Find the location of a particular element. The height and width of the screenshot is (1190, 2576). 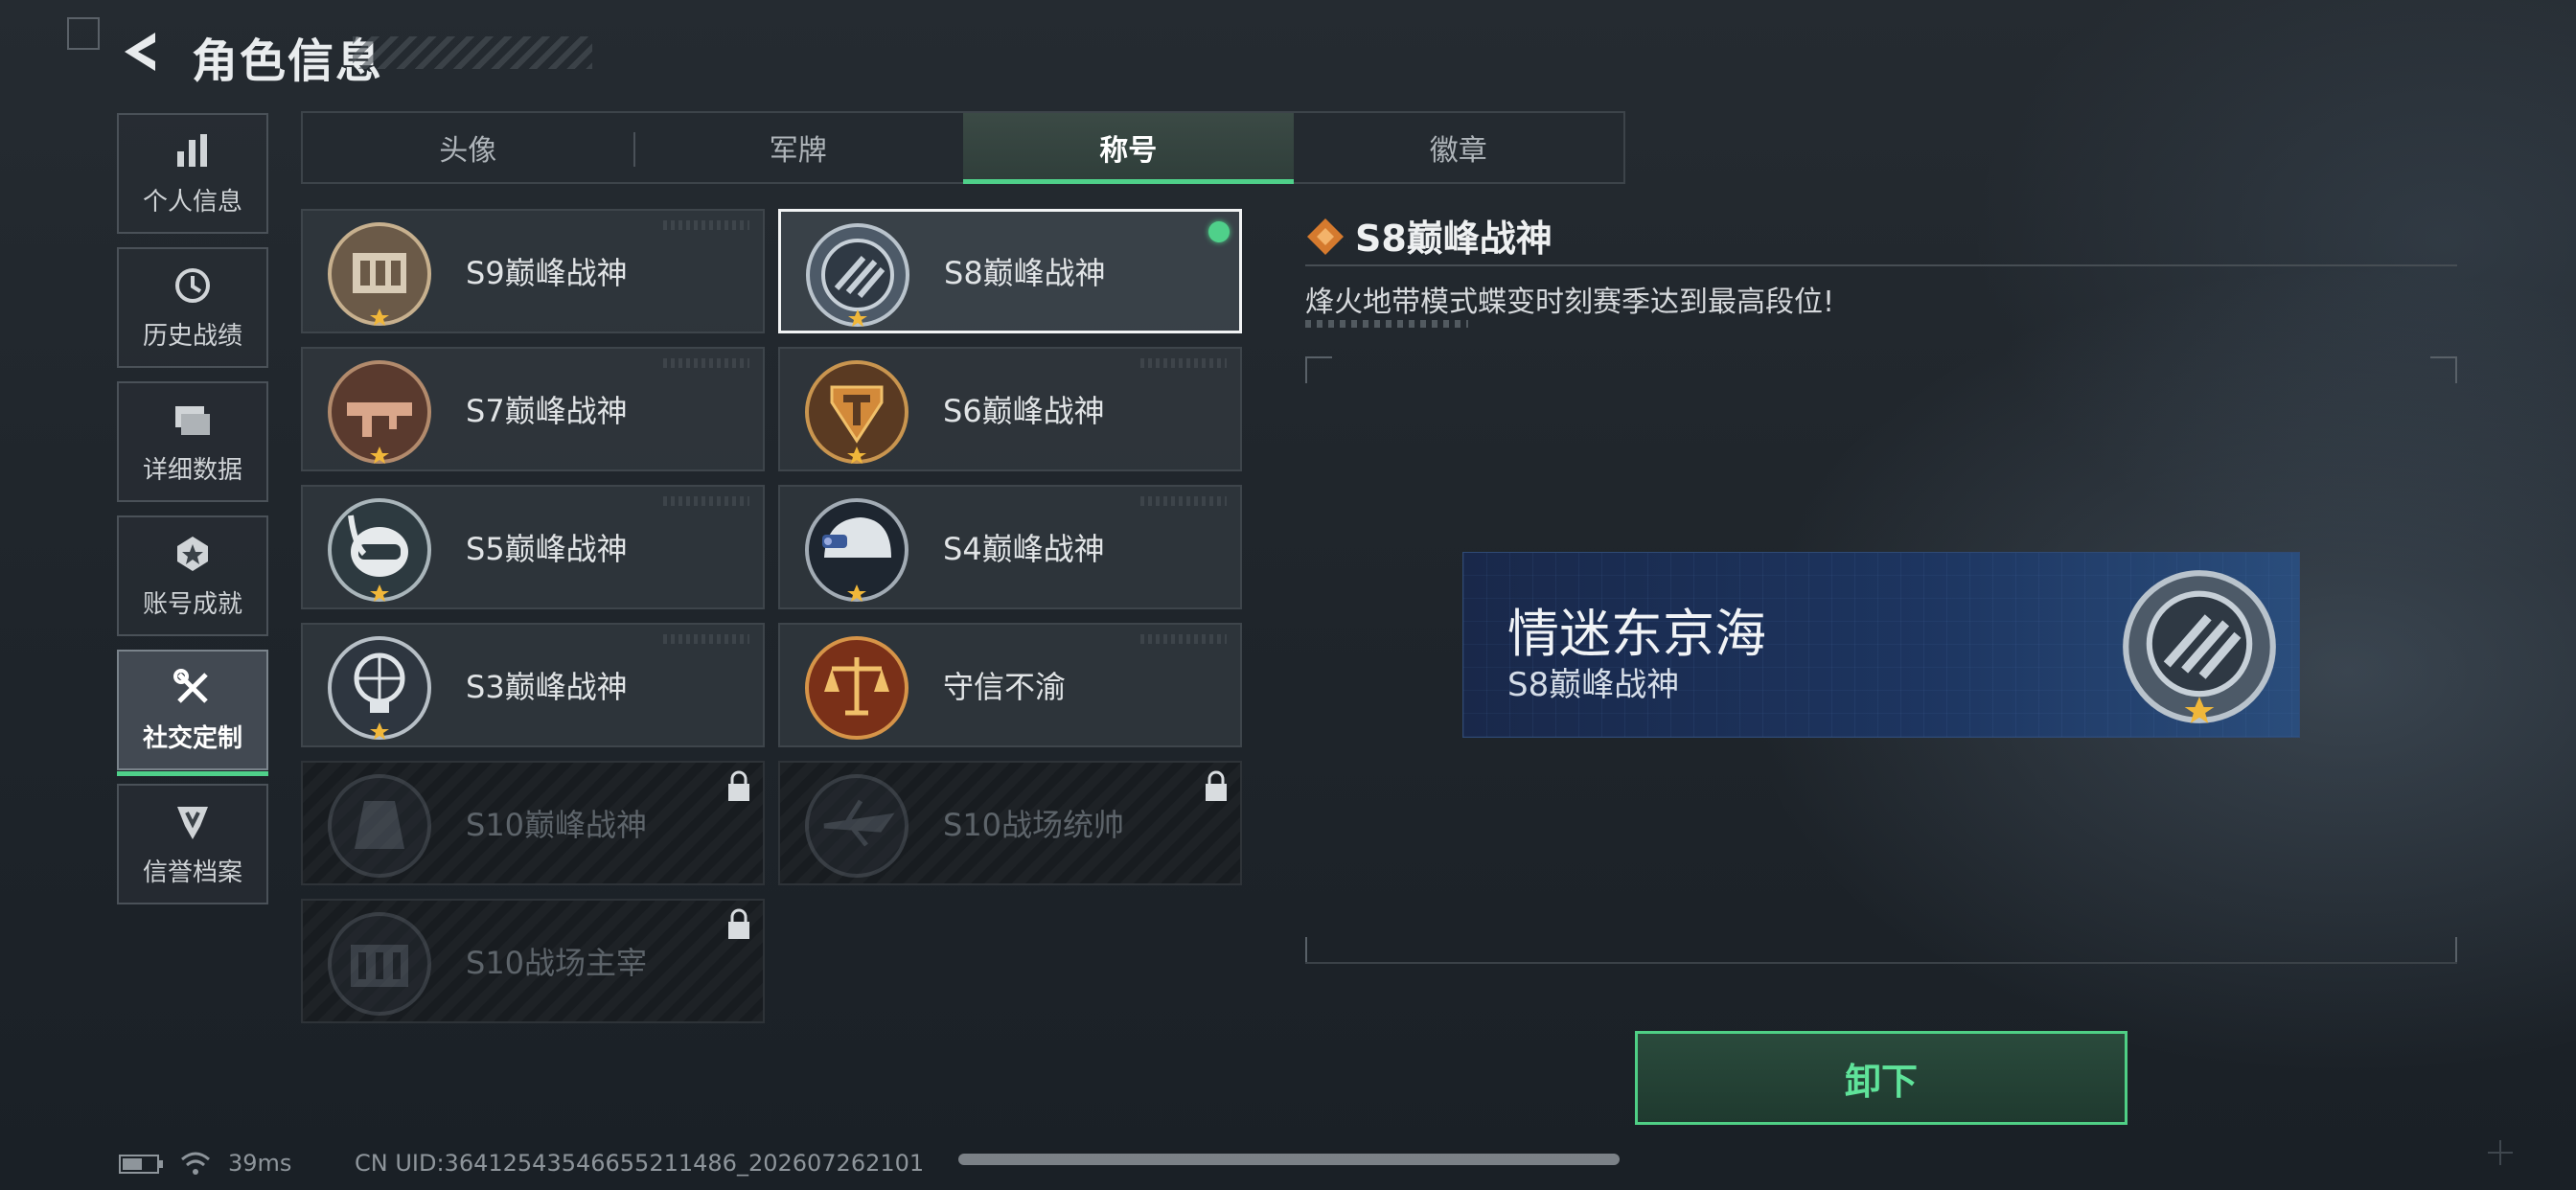

title-decoration is located at coordinates (472, 53).